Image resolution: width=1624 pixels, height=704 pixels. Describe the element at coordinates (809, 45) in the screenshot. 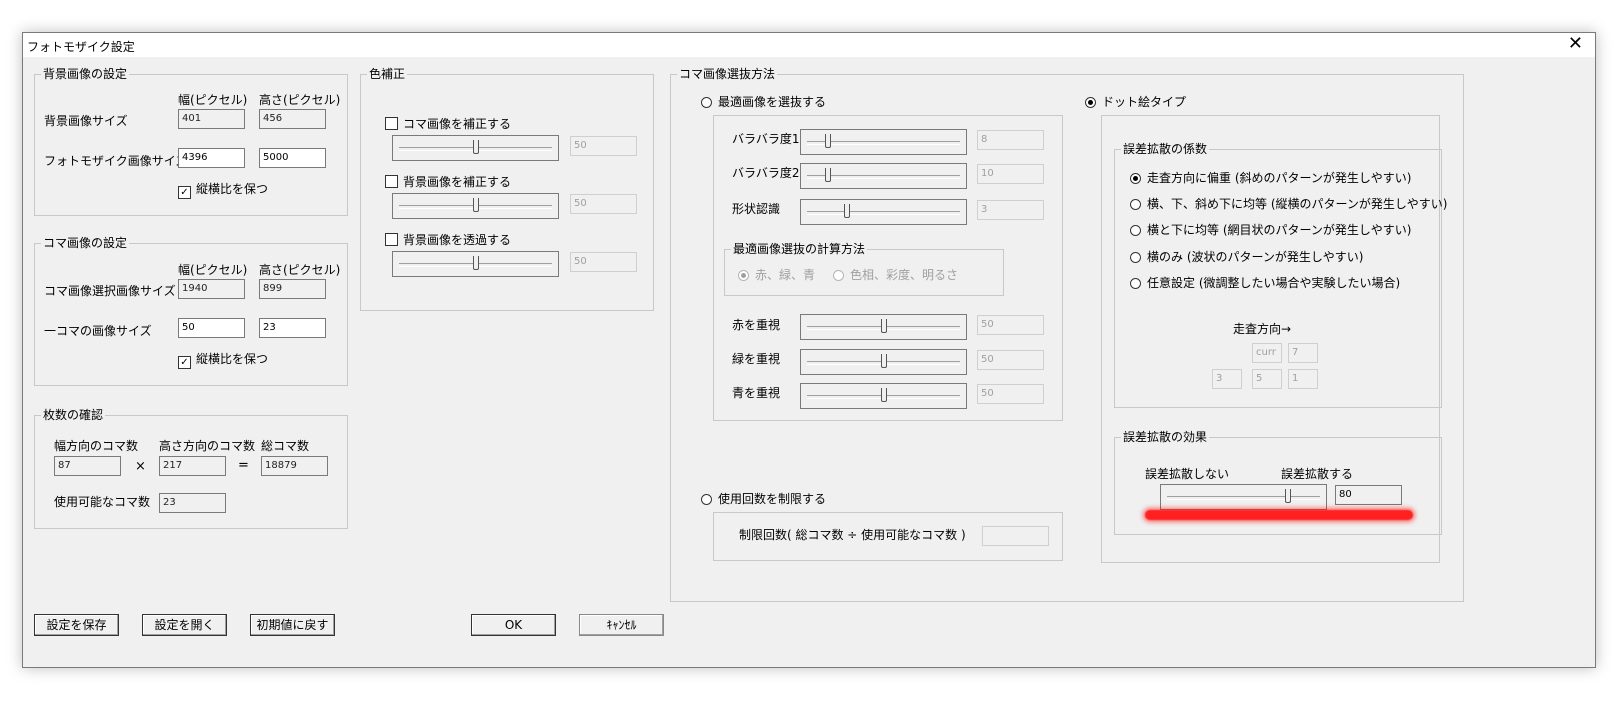

I see `title-bar: フォトモザイク設定 ✕` at that location.